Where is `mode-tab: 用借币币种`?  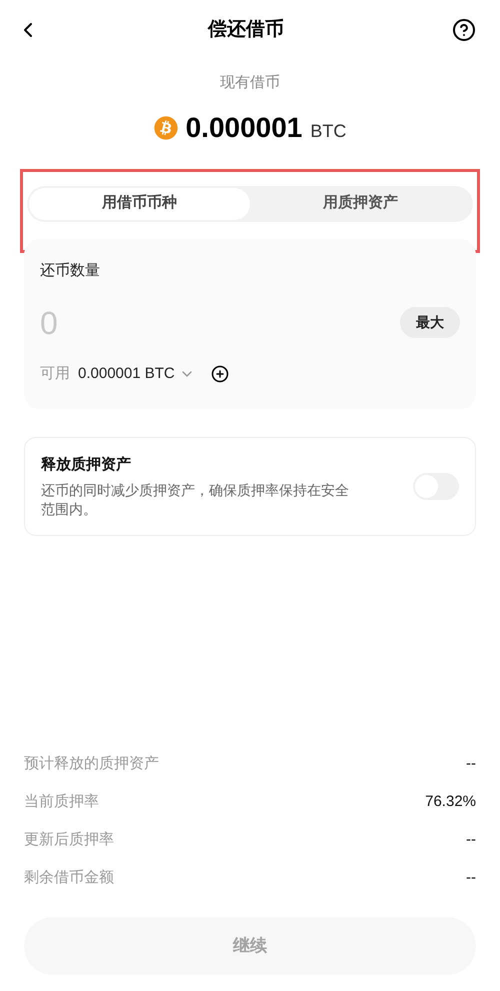
mode-tab: 用借币币种 is located at coordinates (139, 204).